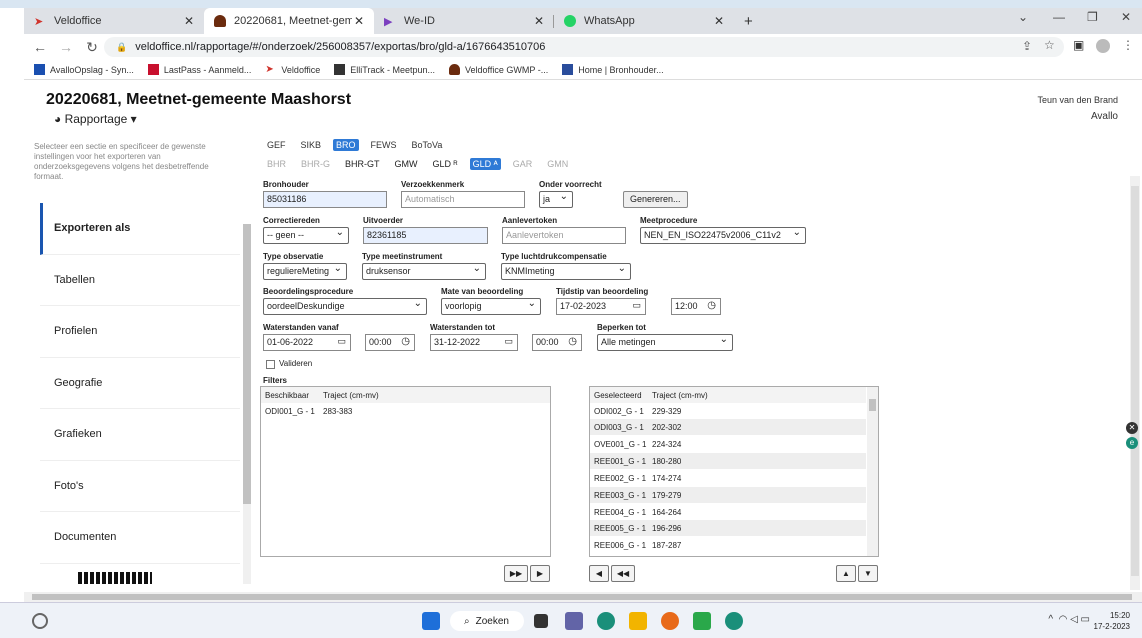 This screenshot has height=638, width=1142. Describe the element at coordinates (541, 621) in the screenshot. I see `task-view-icon` at that location.